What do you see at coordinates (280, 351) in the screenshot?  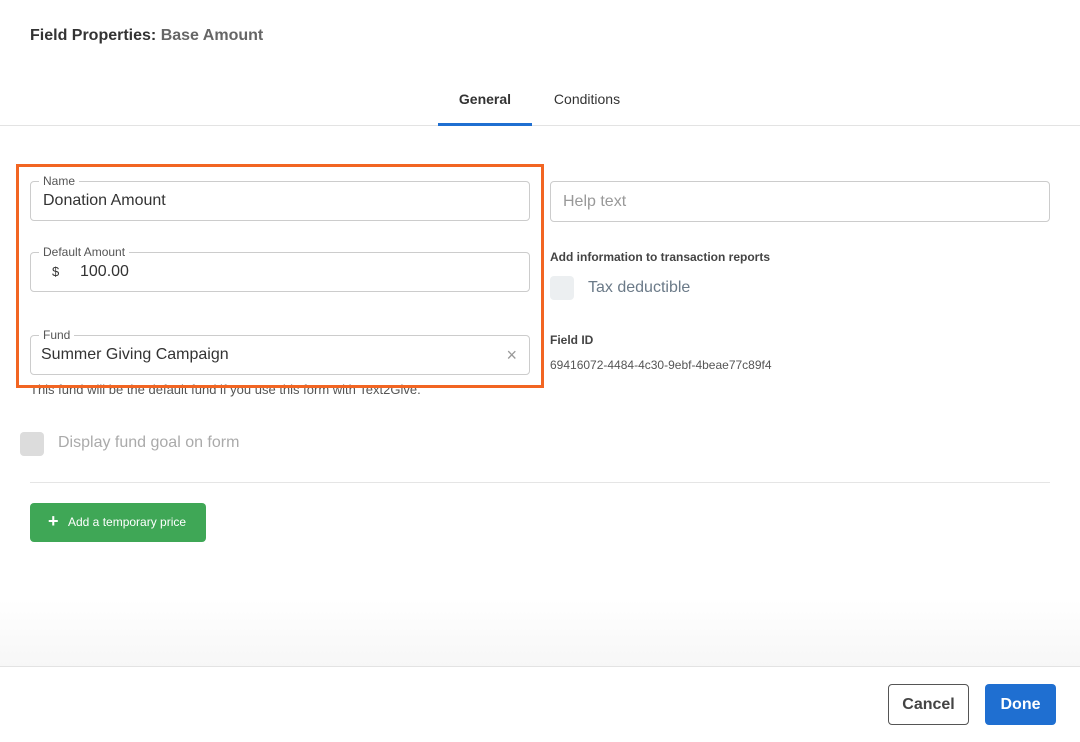 I see `fund-select: Fund Summer Giving Campaign ×` at bounding box center [280, 351].